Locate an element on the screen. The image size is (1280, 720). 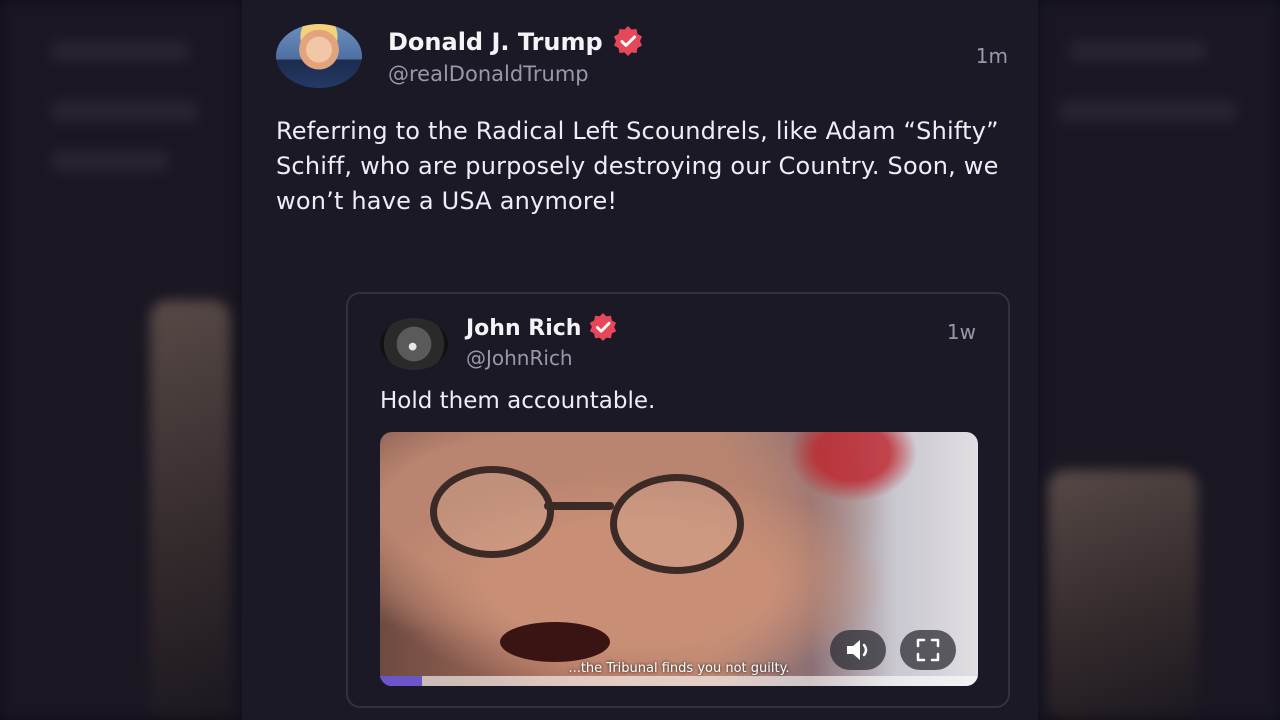
fullscreen-button is located at coordinates (928, 650).